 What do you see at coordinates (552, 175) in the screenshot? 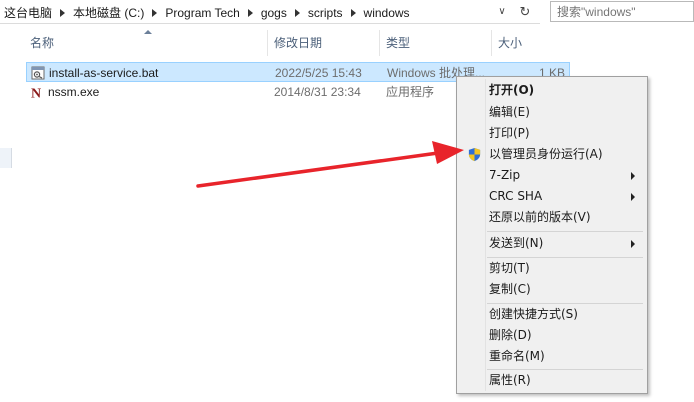
I see `menu-item-7zip: 7-Zip` at bounding box center [552, 175].